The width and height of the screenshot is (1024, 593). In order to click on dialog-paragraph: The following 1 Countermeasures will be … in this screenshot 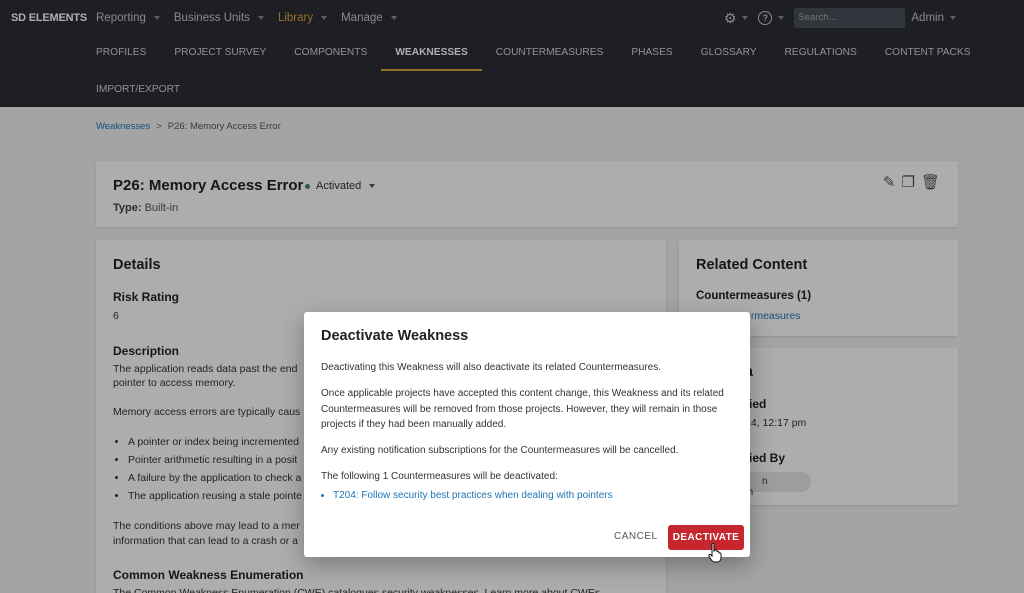, I will do `click(439, 476)`.